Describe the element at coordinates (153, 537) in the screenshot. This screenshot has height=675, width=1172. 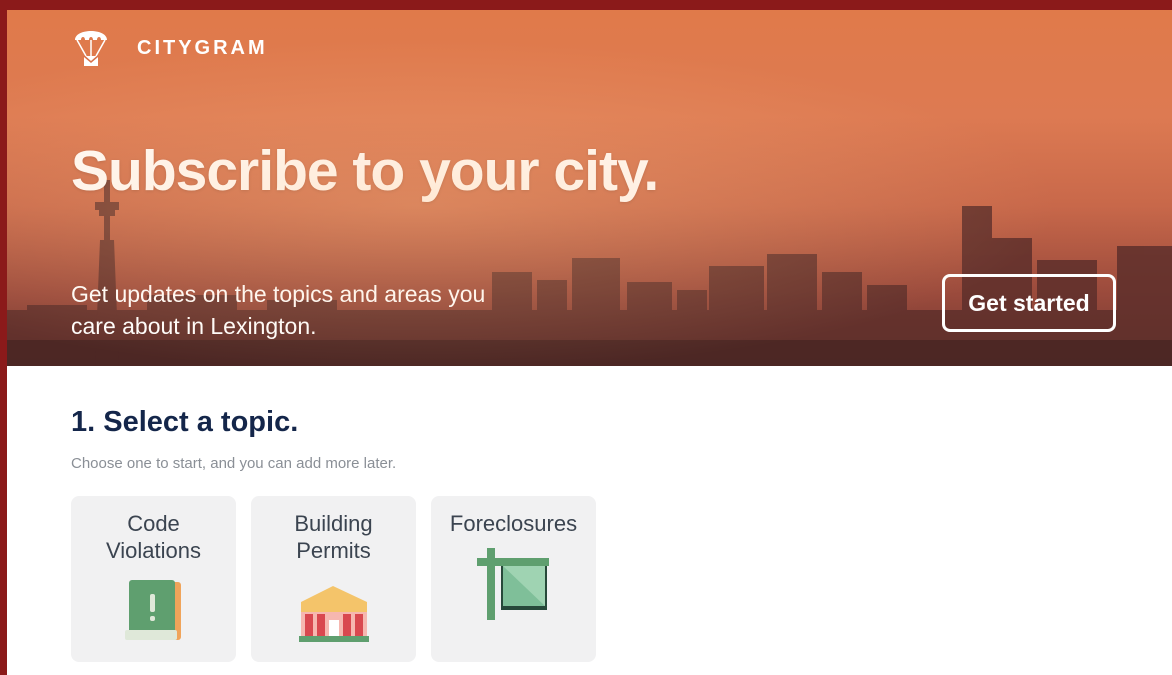
I see `topic-label: Code Violations` at that location.